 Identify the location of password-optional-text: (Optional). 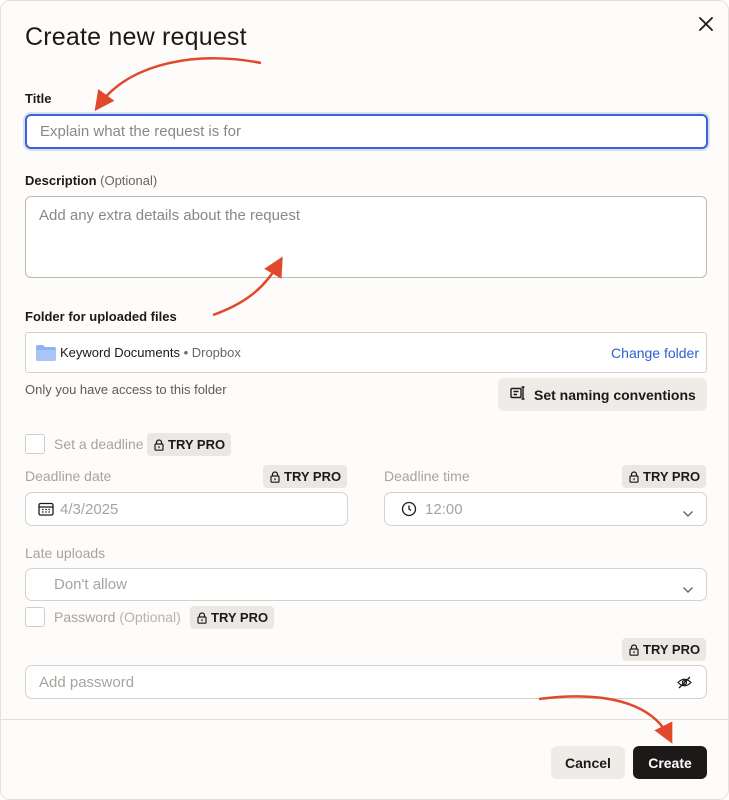
(150, 617).